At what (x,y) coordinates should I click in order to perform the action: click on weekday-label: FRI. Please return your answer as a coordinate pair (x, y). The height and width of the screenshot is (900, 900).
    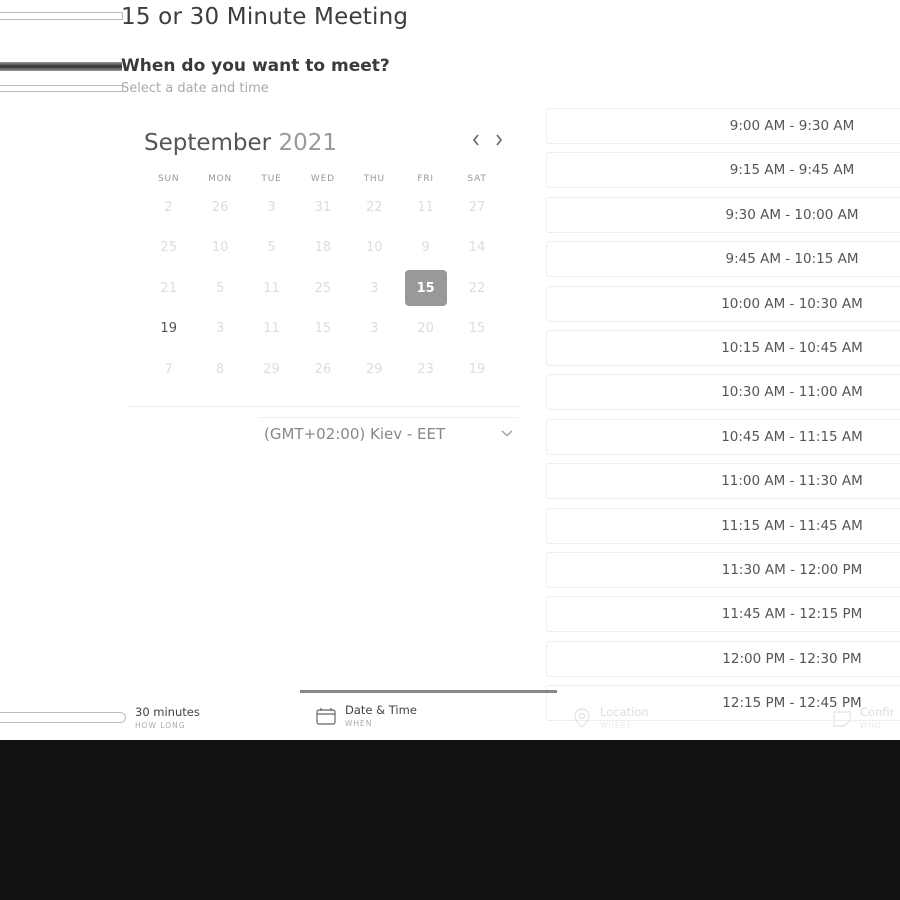
    Looking at the image, I should click on (425, 179).